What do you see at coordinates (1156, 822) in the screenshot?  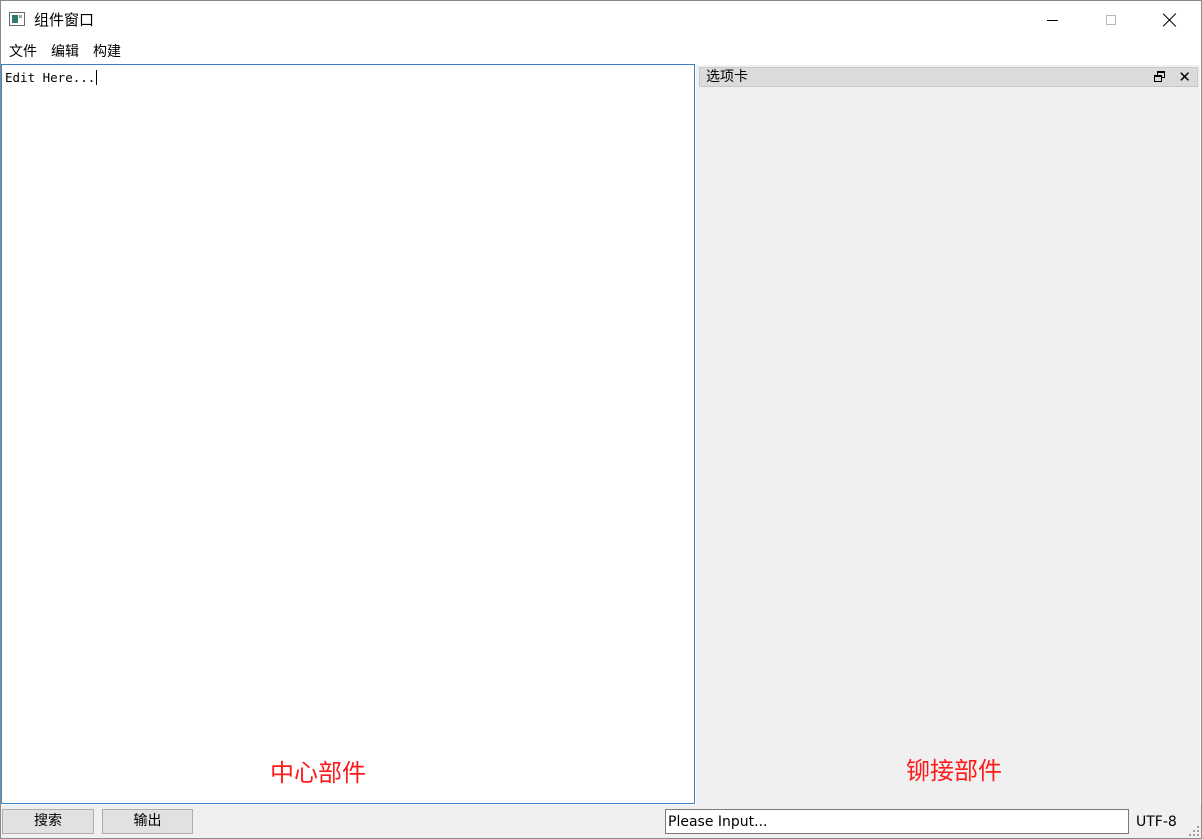 I see `encoding-label: UTF-8` at bounding box center [1156, 822].